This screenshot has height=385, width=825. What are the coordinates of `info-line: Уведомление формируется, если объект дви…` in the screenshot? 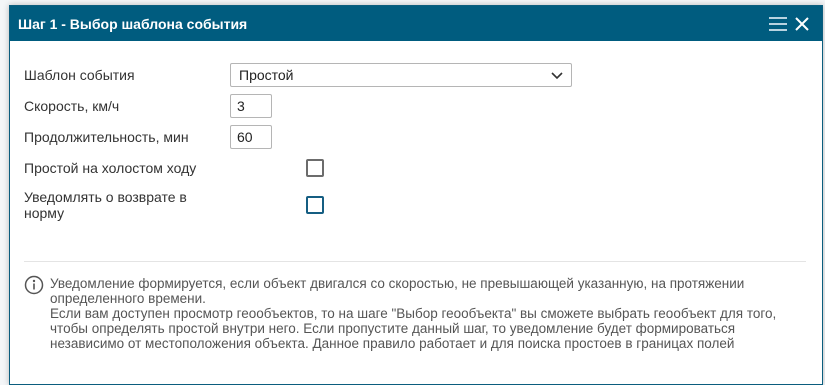 It's located at (397, 283).